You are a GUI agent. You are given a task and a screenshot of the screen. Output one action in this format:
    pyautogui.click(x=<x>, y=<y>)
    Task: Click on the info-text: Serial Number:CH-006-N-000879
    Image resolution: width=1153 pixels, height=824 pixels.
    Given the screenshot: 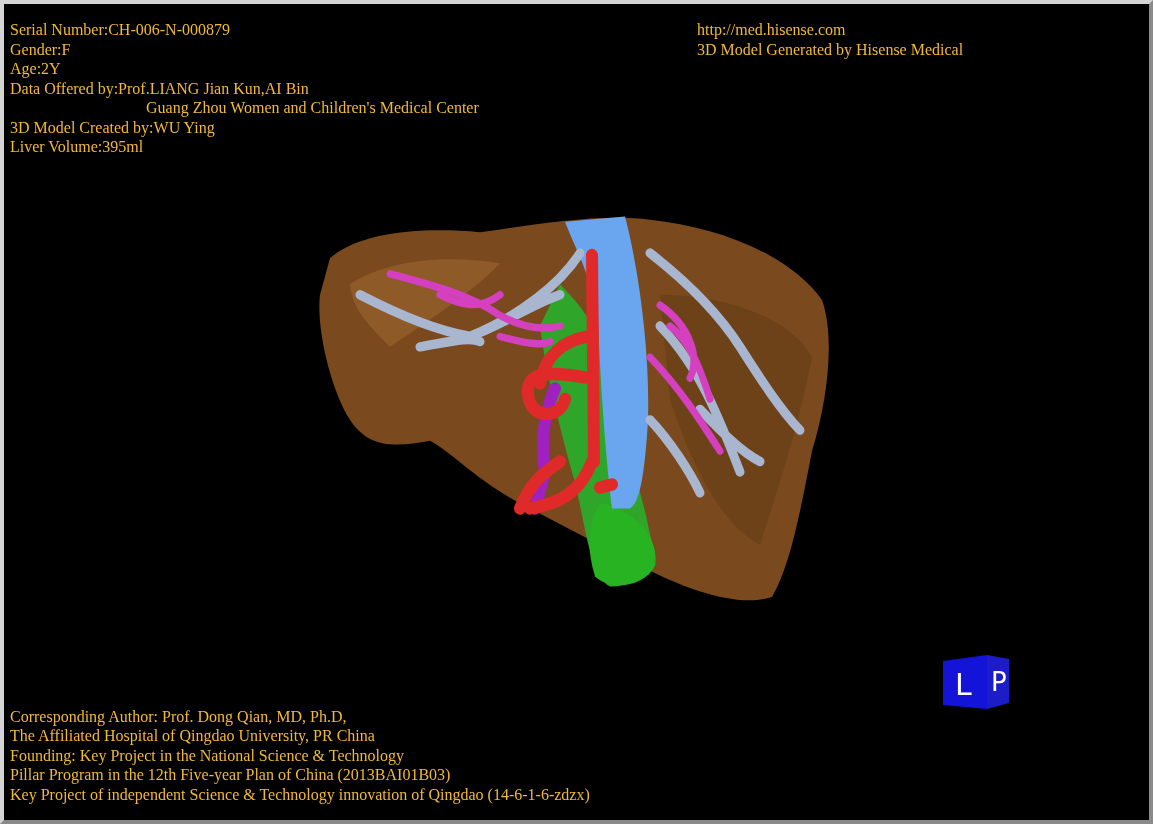 What is the action you would take?
    pyautogui.click(x=120, y=30)
    